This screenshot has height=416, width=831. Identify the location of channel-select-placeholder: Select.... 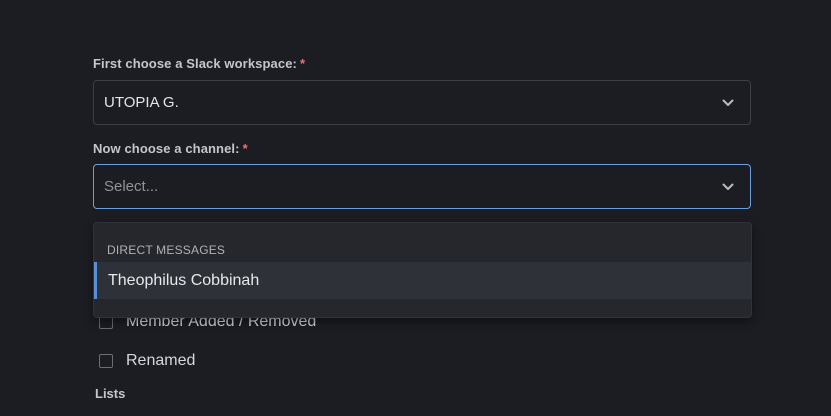
(131, 186).